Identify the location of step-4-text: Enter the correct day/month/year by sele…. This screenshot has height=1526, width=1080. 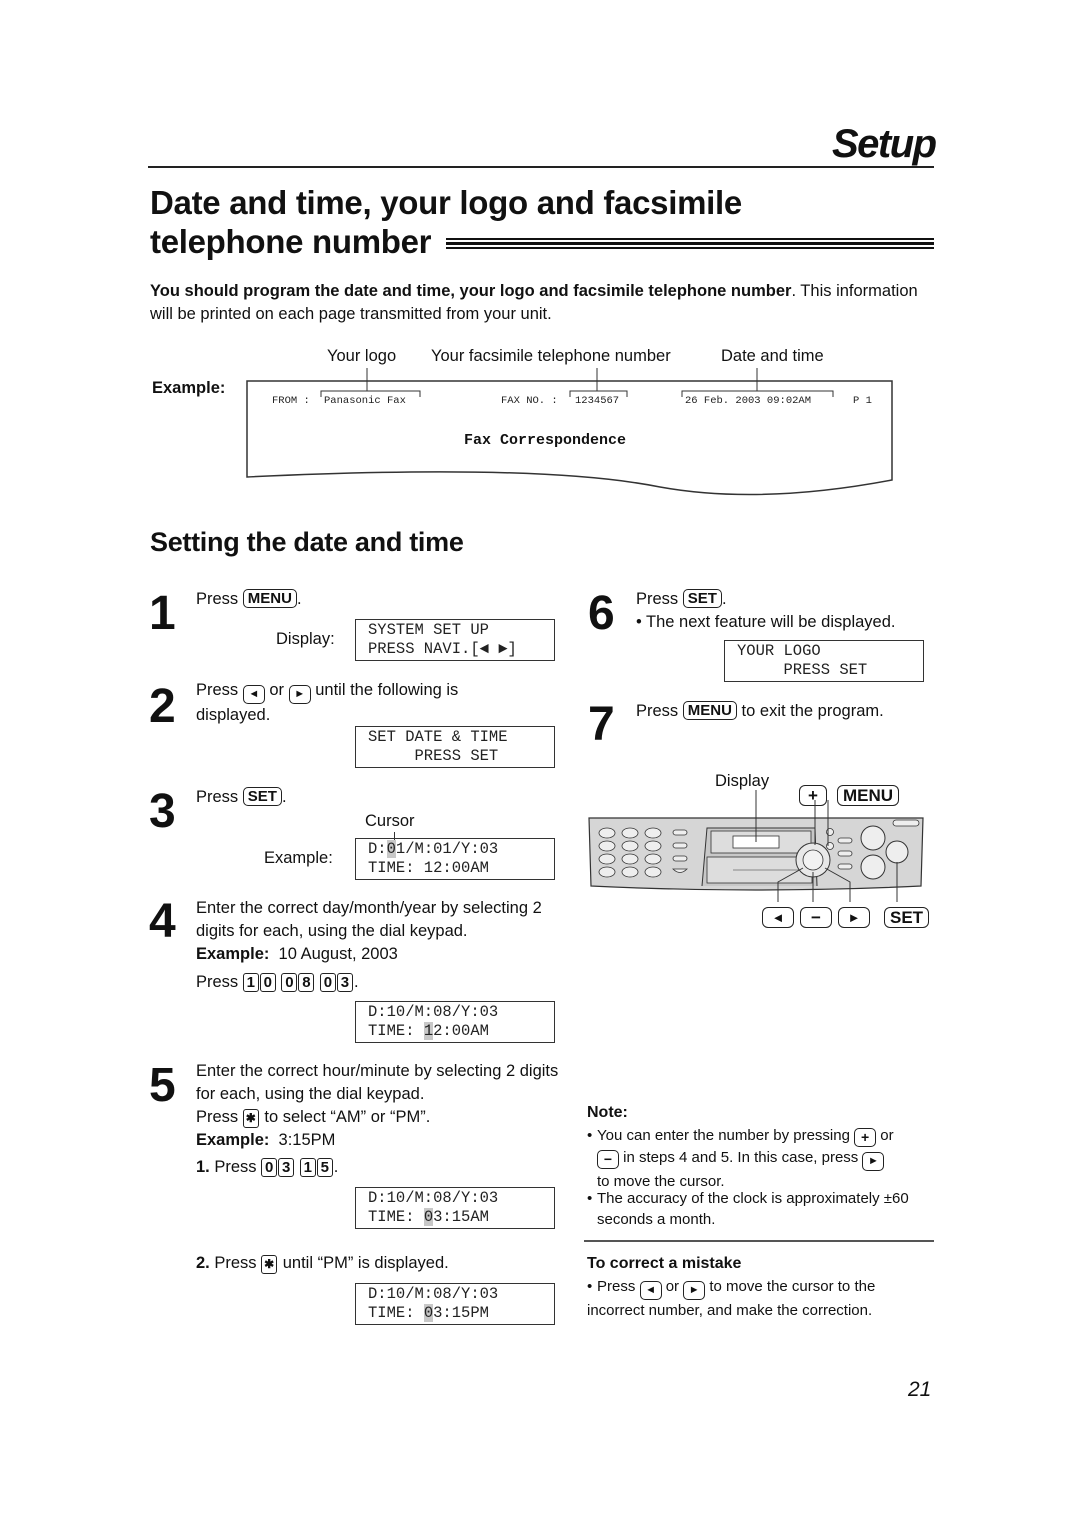
(369, 919).